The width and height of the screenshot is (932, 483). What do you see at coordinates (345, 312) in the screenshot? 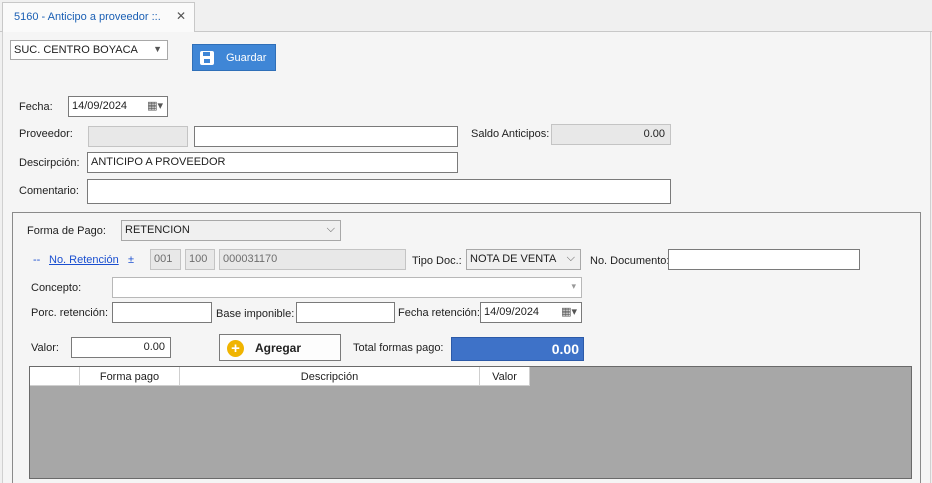
I see `base-imponible-field` at bounding box center [345, 312].